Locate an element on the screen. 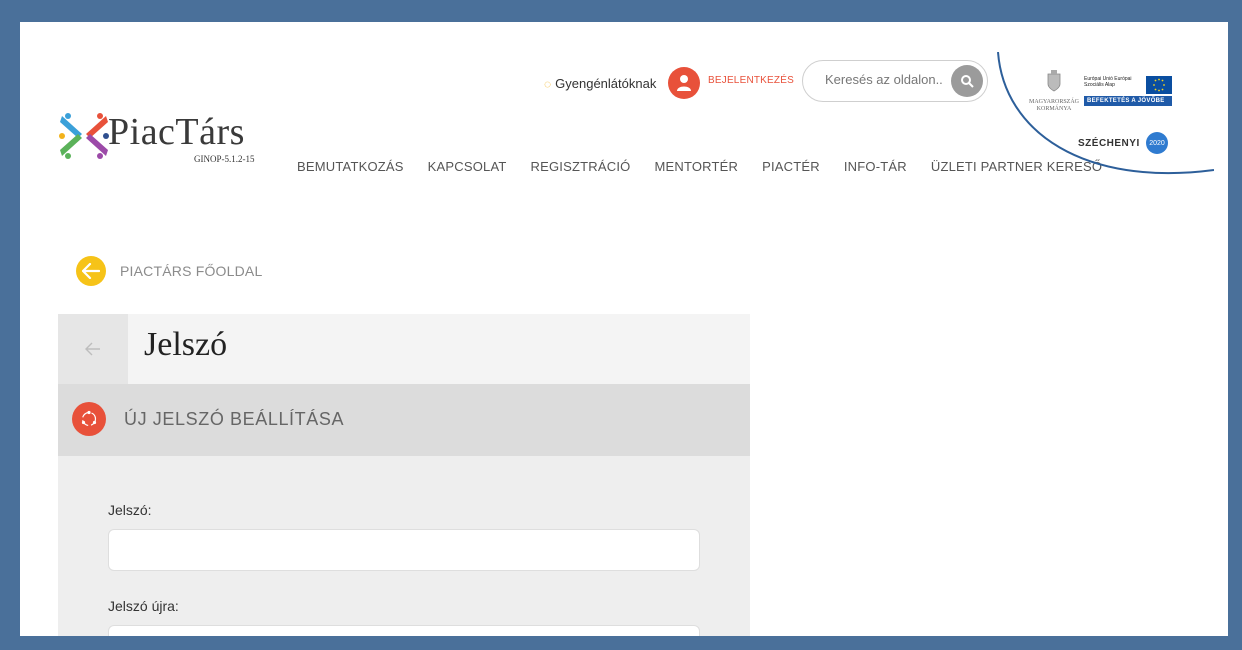 This screenshot has height=650, width=1242. hungary-government-logo: MAGYARORSZÁG KORMÁNYA is located at coordinates (1054, 91).